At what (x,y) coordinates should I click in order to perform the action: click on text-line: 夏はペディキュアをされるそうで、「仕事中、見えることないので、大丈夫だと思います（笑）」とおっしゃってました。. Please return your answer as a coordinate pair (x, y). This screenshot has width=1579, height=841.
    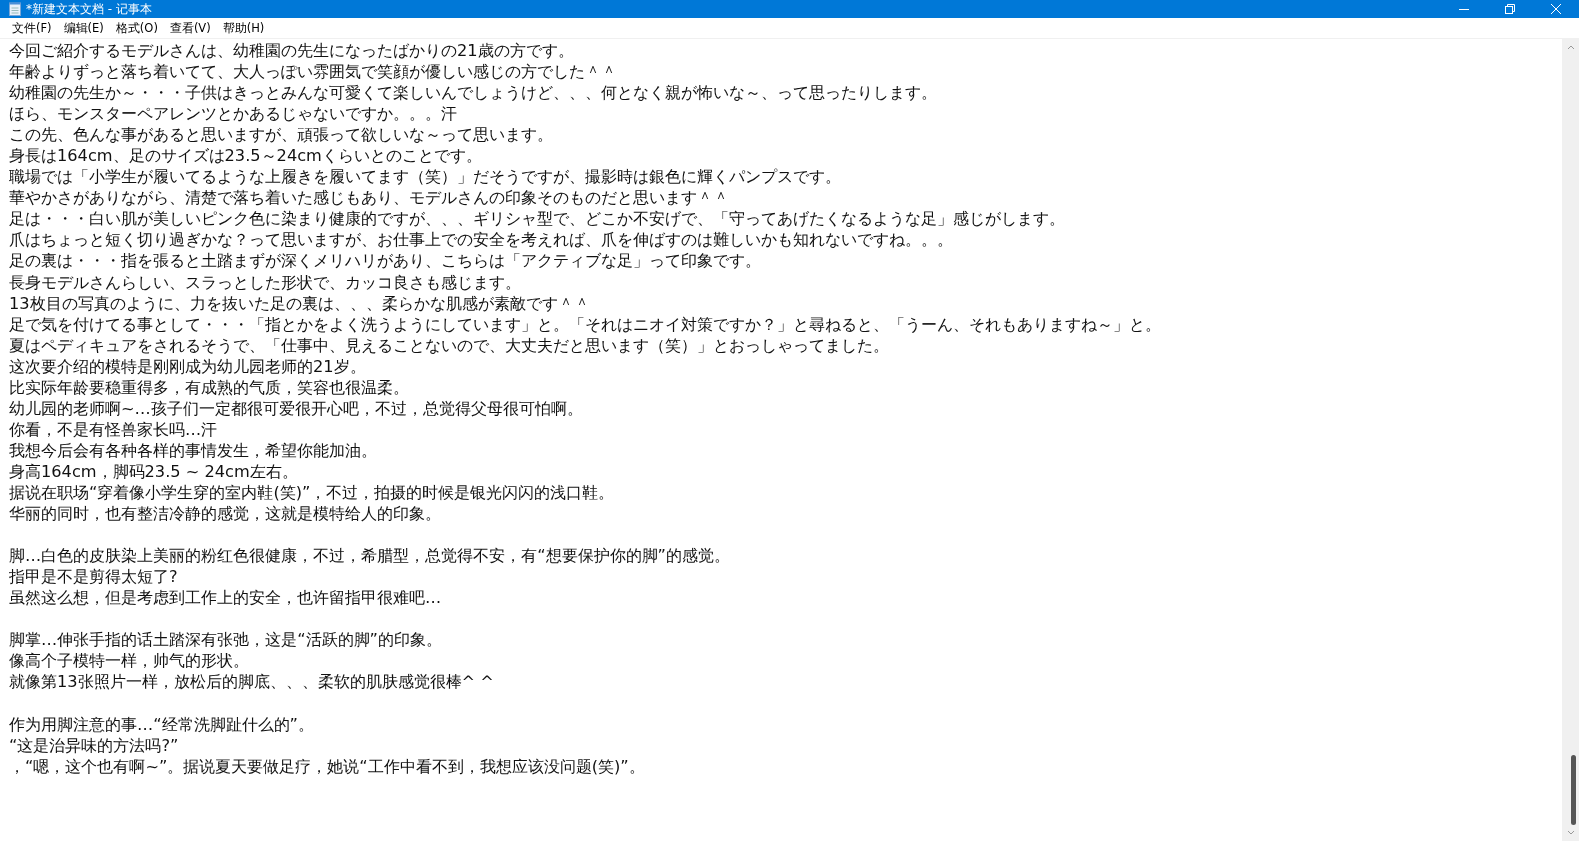
    Looking at the image, I should click on (449, 345).